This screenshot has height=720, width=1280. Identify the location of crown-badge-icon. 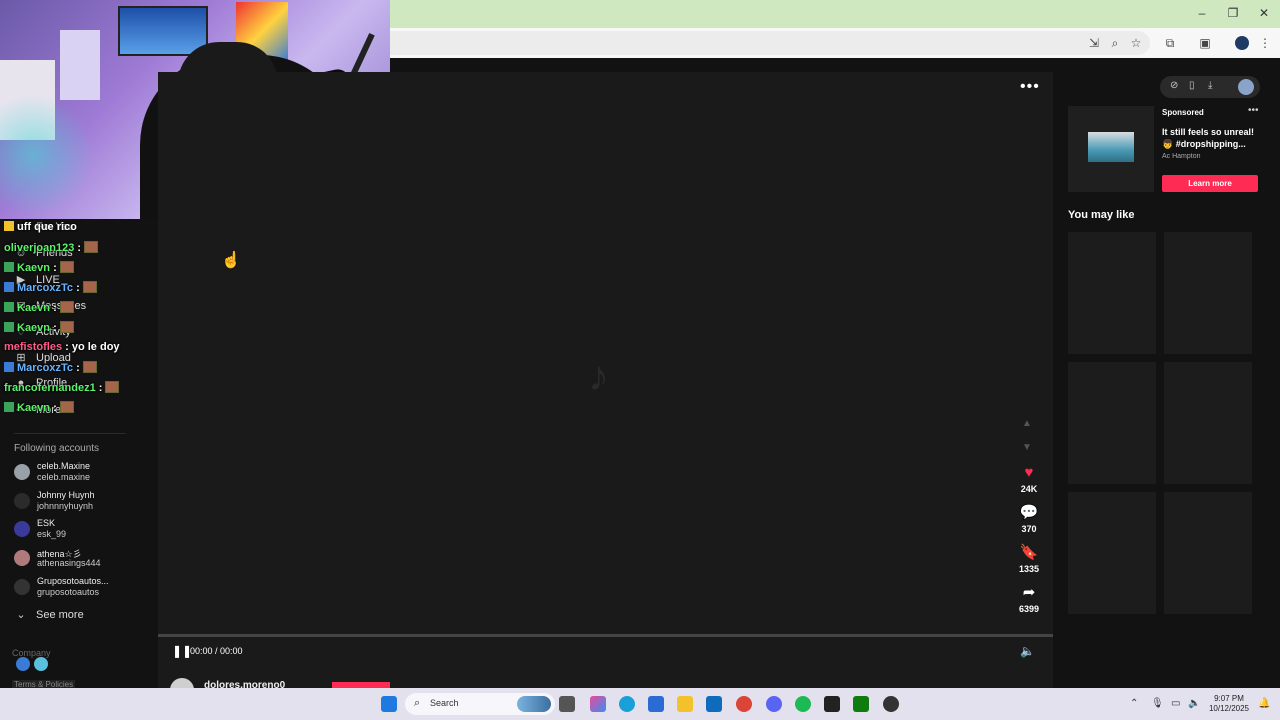
(9, 226).